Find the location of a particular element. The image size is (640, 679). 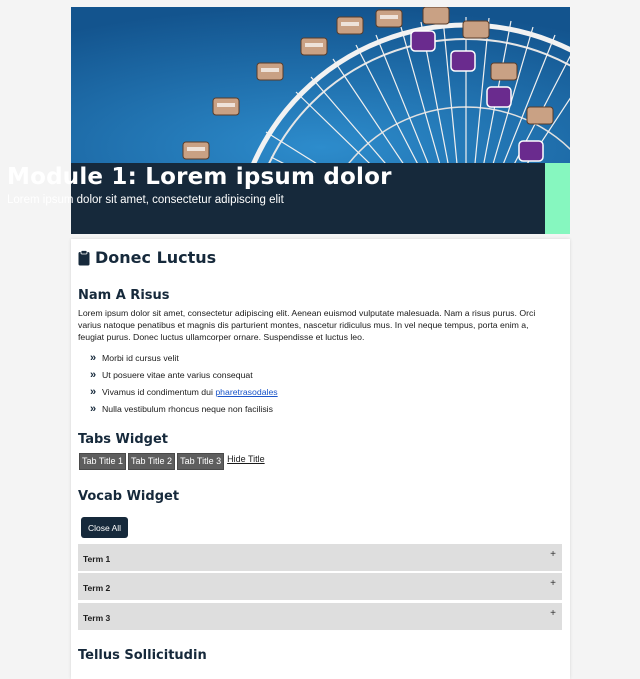

pharetrasodales-link: pharetrasodales is located at coordinates (246, 392).